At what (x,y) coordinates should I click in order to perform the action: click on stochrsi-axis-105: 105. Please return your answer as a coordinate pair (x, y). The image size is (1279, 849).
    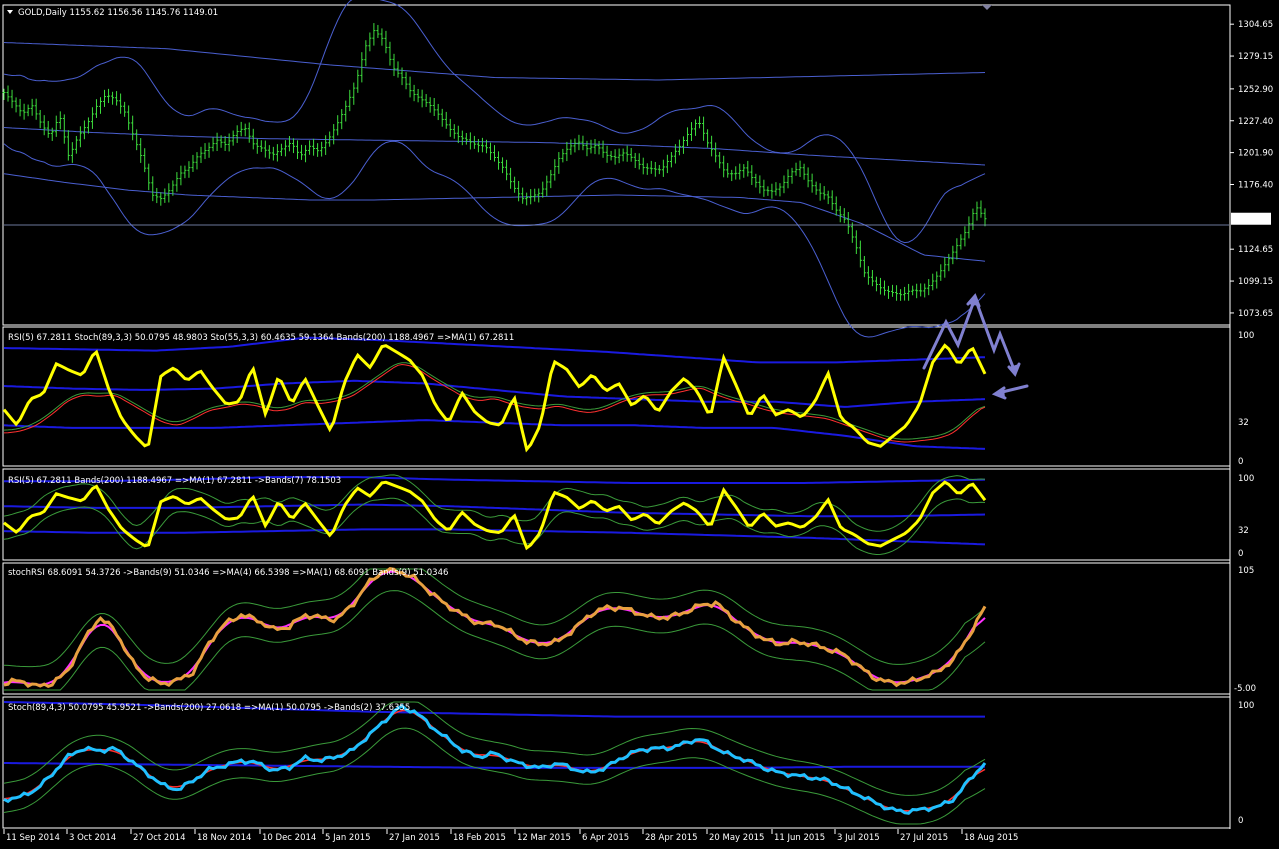
    Looking at the image, I should click on (1246, 571).